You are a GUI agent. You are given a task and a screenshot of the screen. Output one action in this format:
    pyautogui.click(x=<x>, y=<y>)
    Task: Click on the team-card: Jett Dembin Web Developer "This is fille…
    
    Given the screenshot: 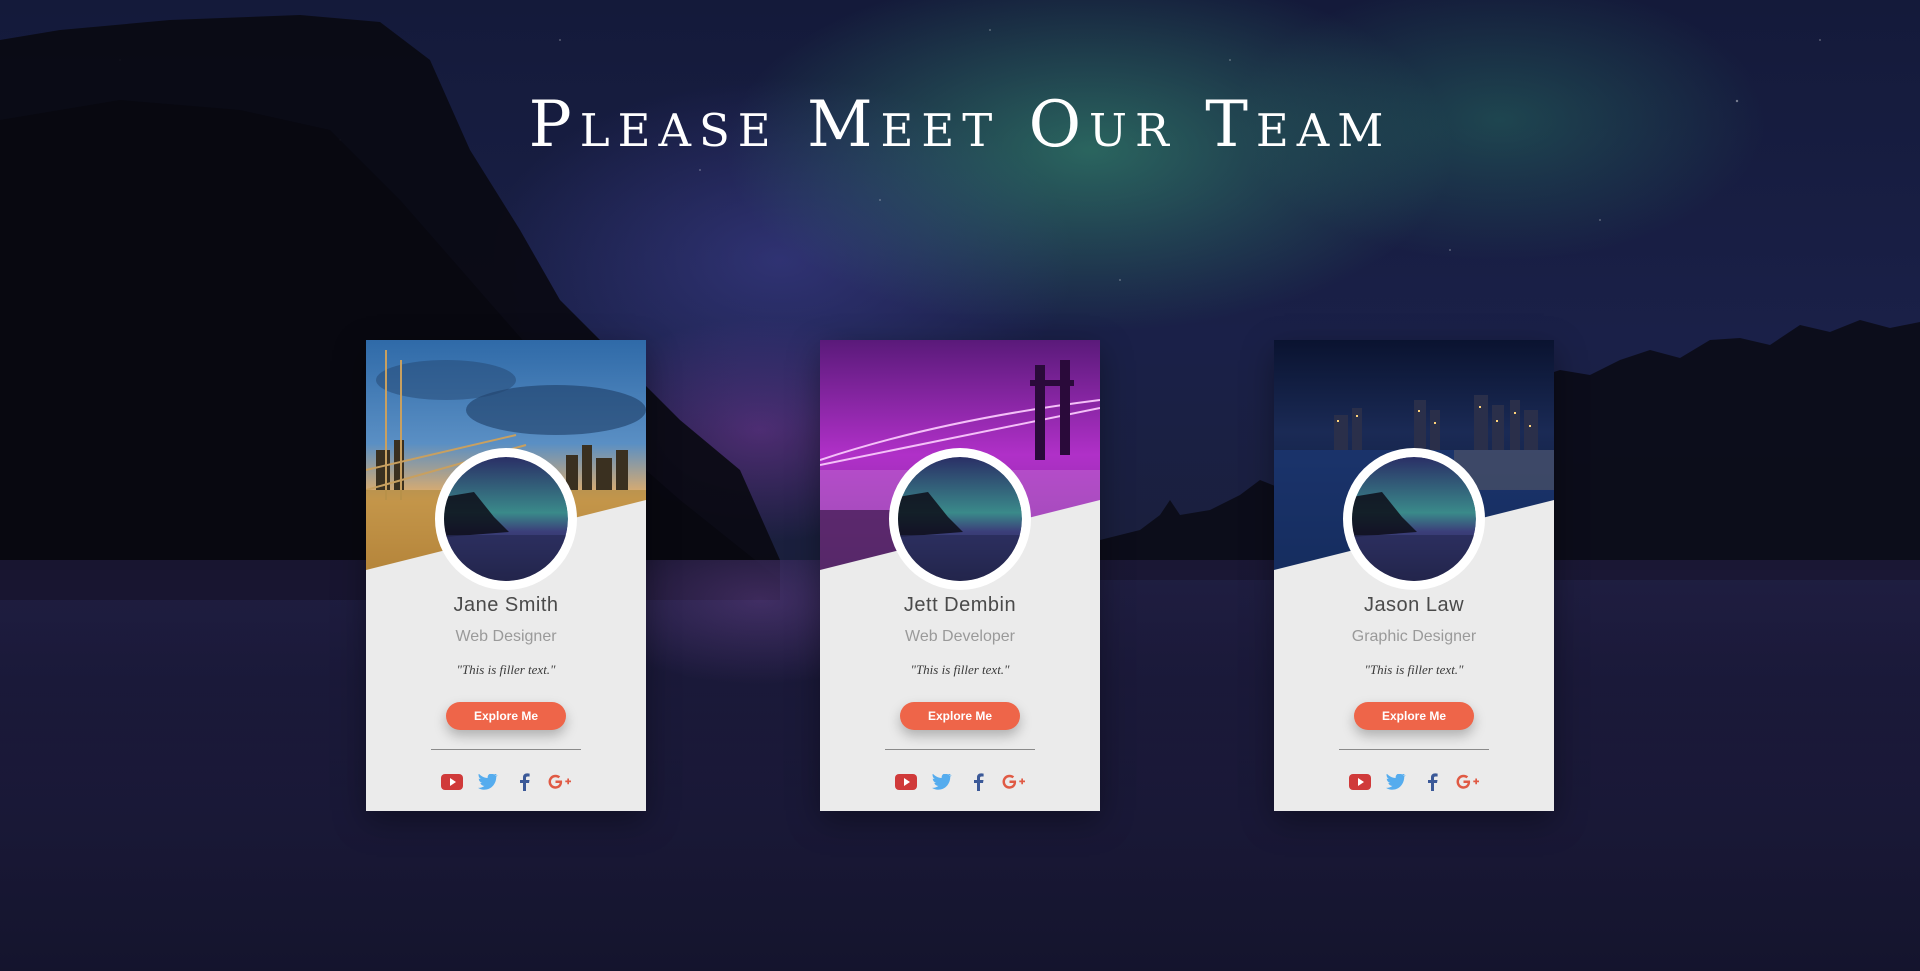 What is the action you would take?
    pyautogui.click(x=960, y=575)
    